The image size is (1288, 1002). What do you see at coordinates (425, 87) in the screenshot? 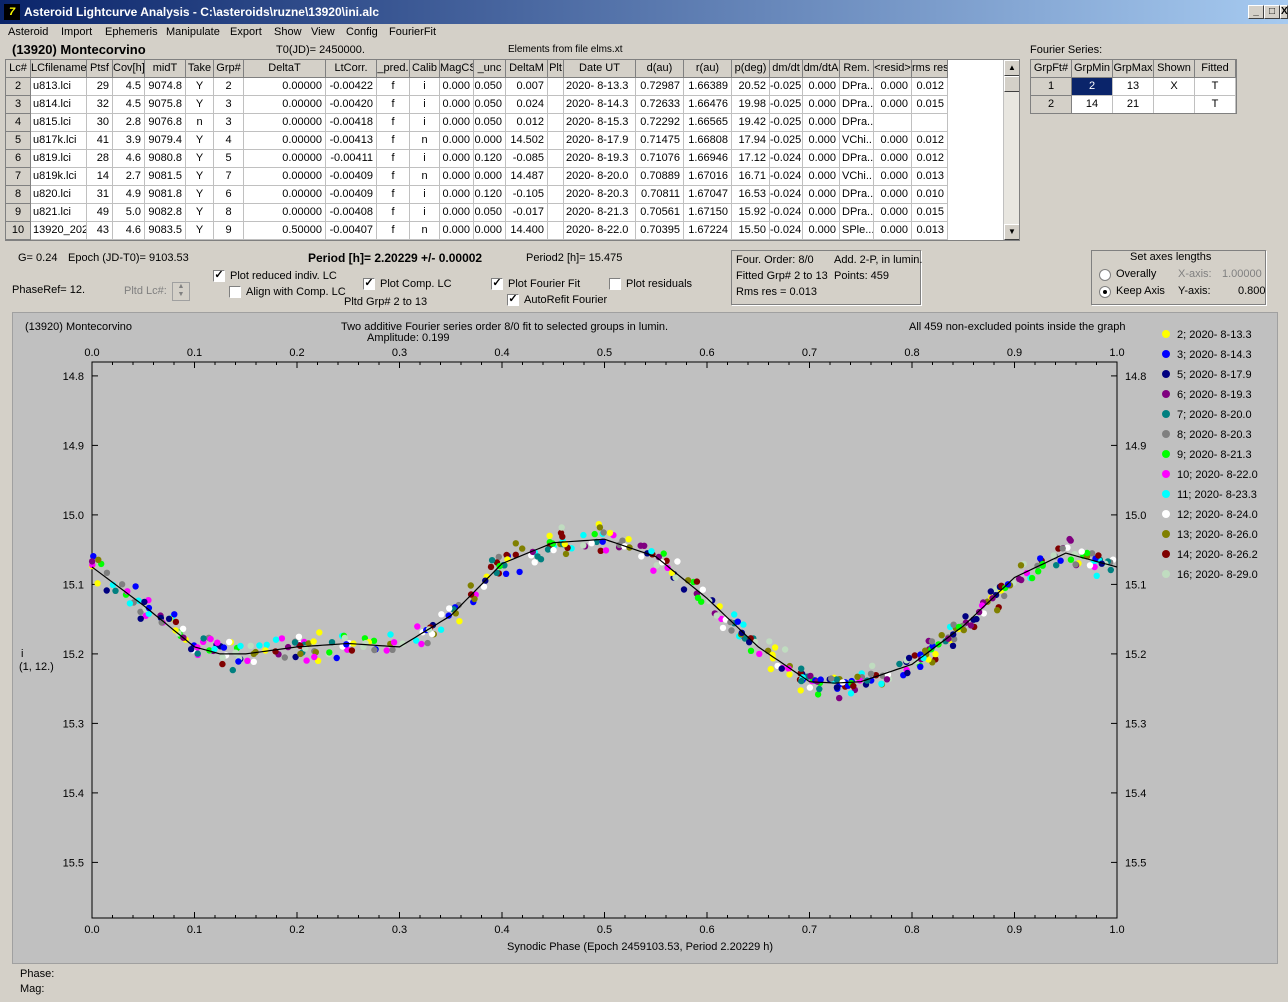
I see `table-cell: i` at bounding box center [425, 87].